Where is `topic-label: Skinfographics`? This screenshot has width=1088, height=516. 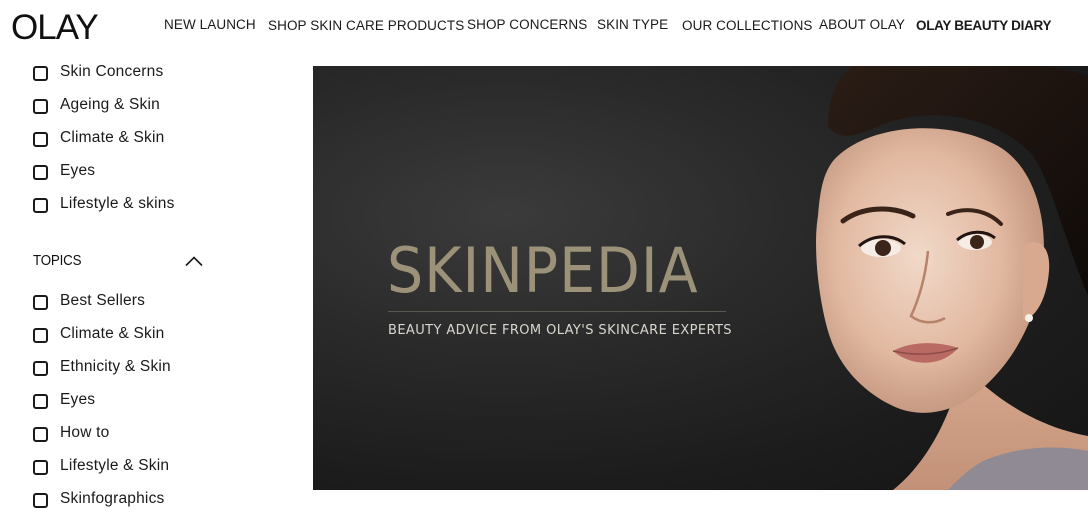
topic-label: Skinfographics is located at coordinates (112, 498).